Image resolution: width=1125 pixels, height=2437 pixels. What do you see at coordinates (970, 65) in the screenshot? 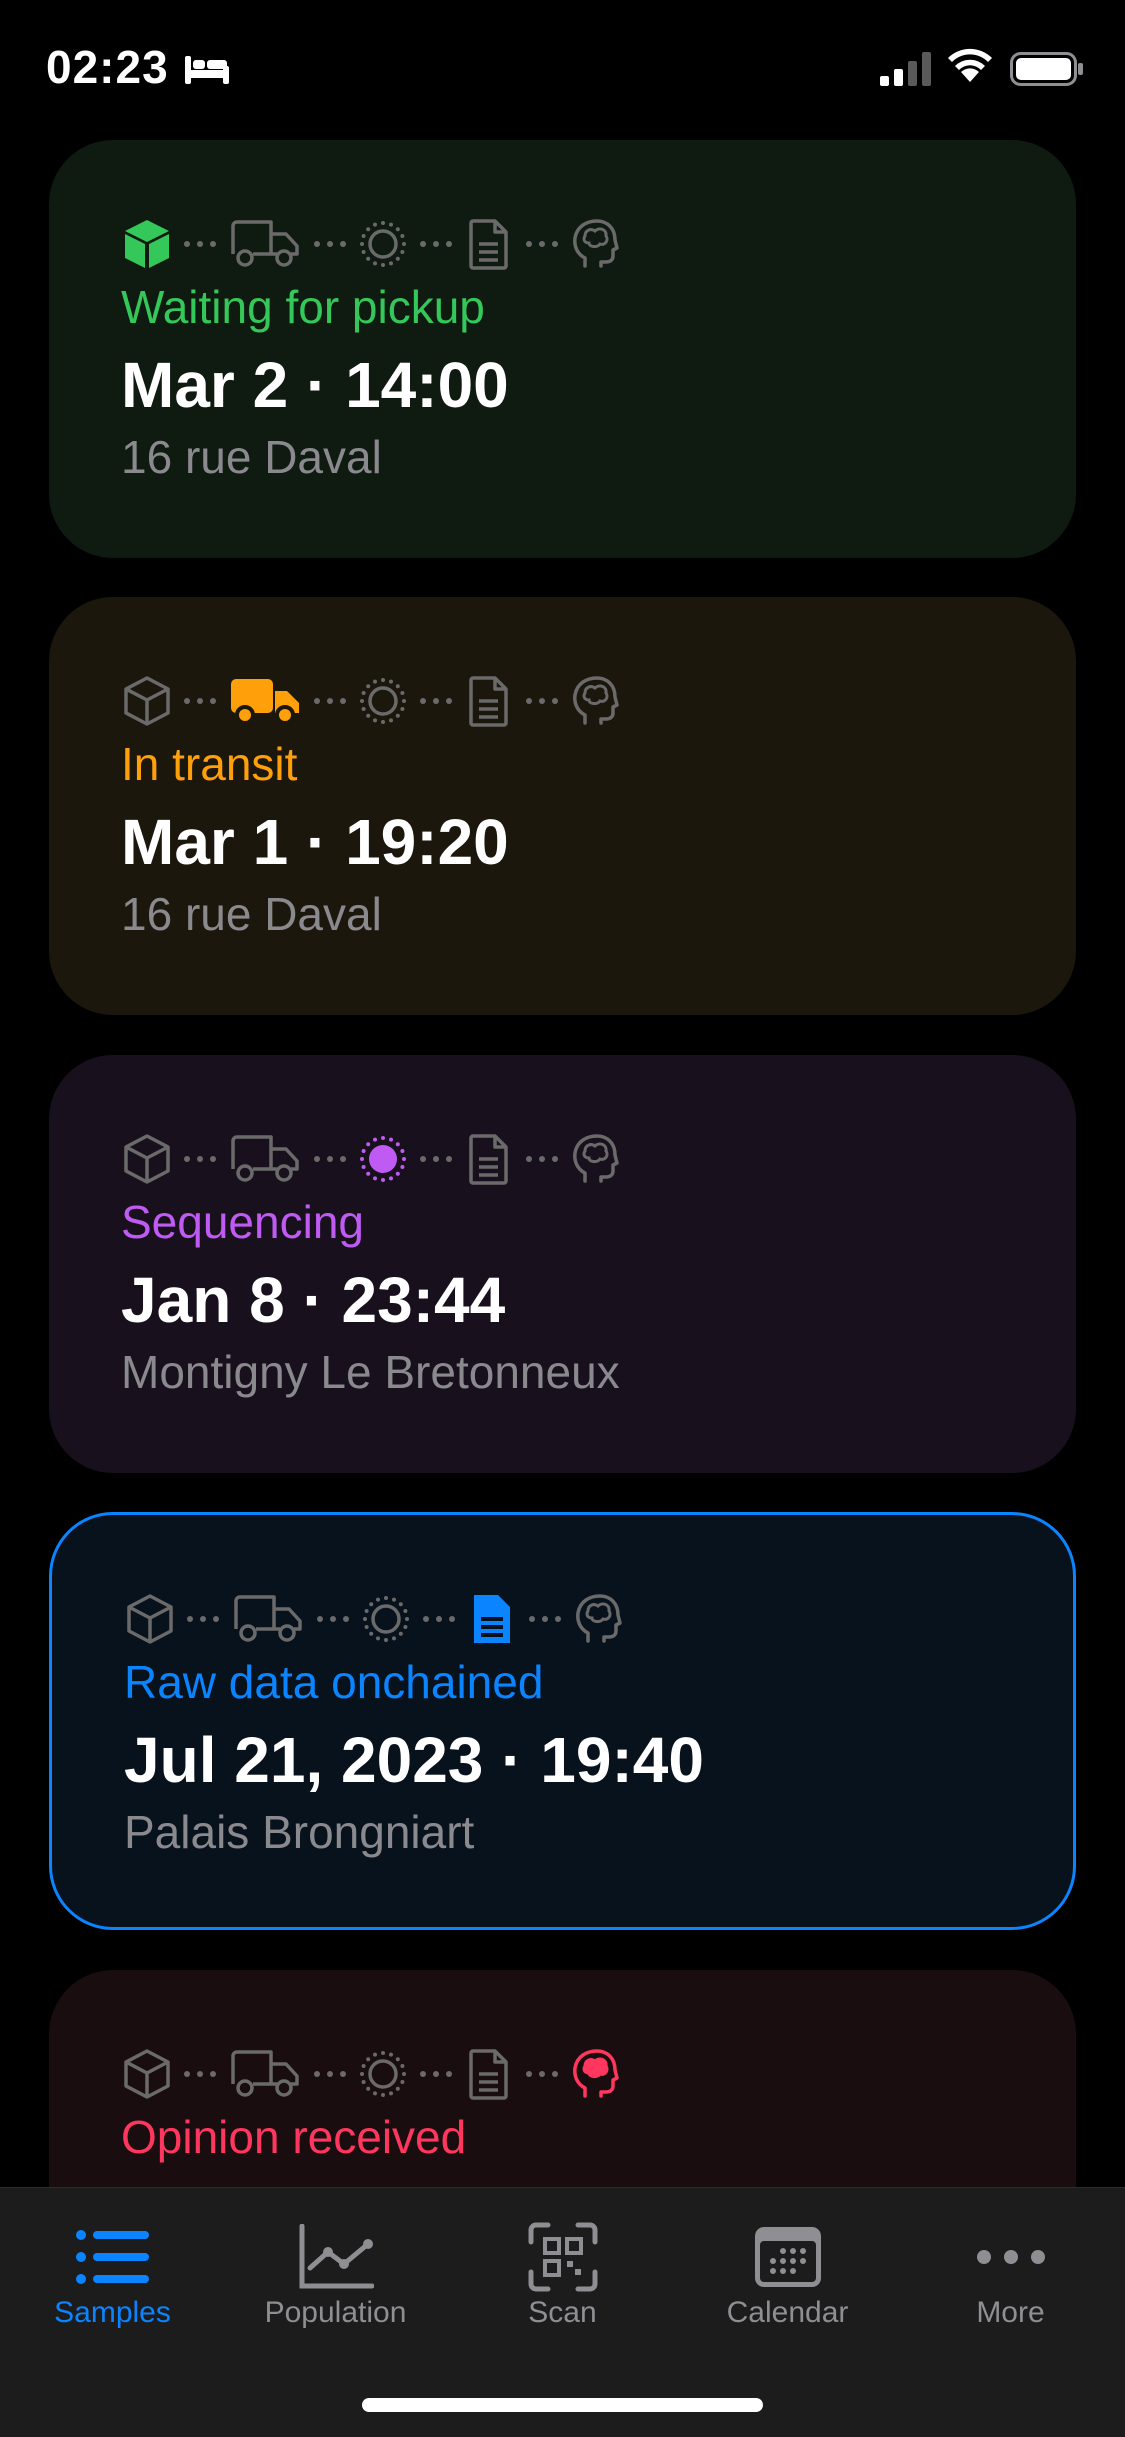
I see `wifi-icon` at bounding box center [970, 65].